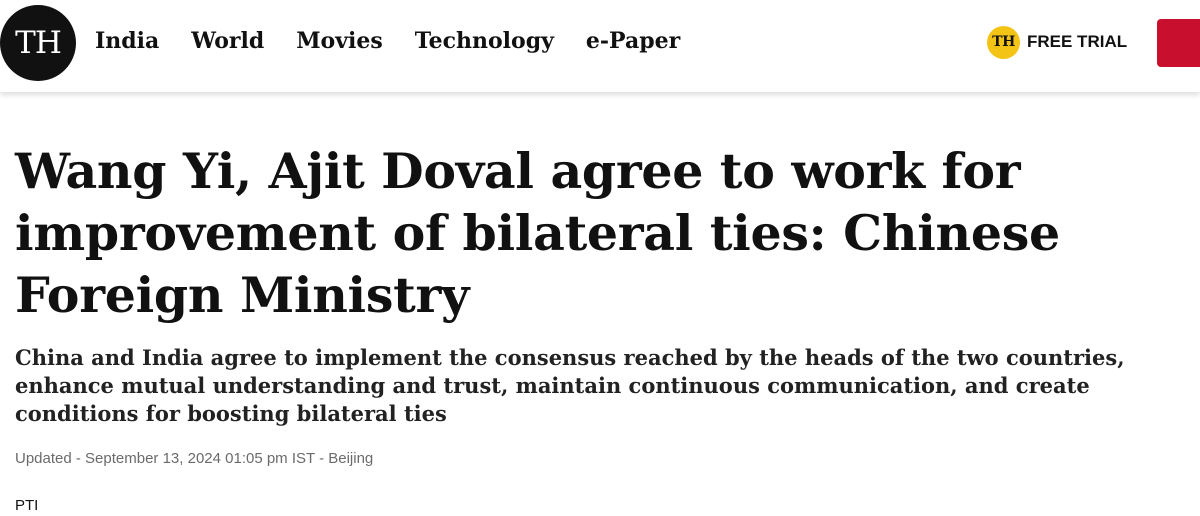  Describe the element at coordinates (127, 41) in the screenshot. I see `nav-link-india: India` at that location.